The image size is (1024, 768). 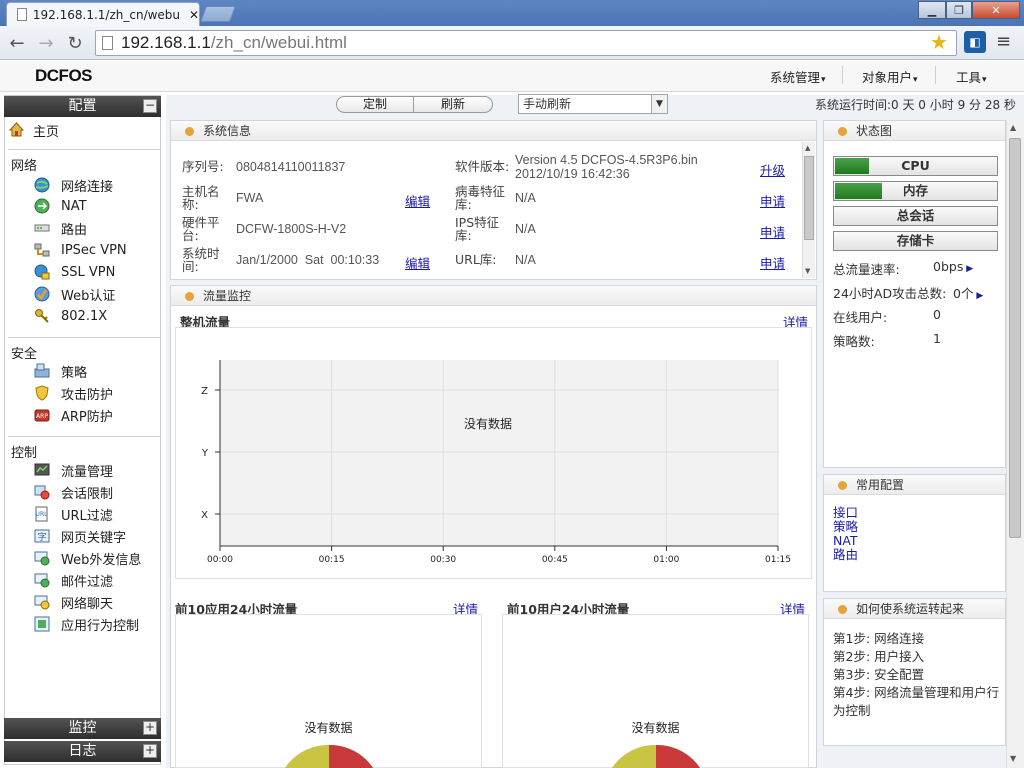 What do you see at coordinates (525, 198) in the screenshot?
I see `virus-db-value: N/A` at bounding box center [525, 198].